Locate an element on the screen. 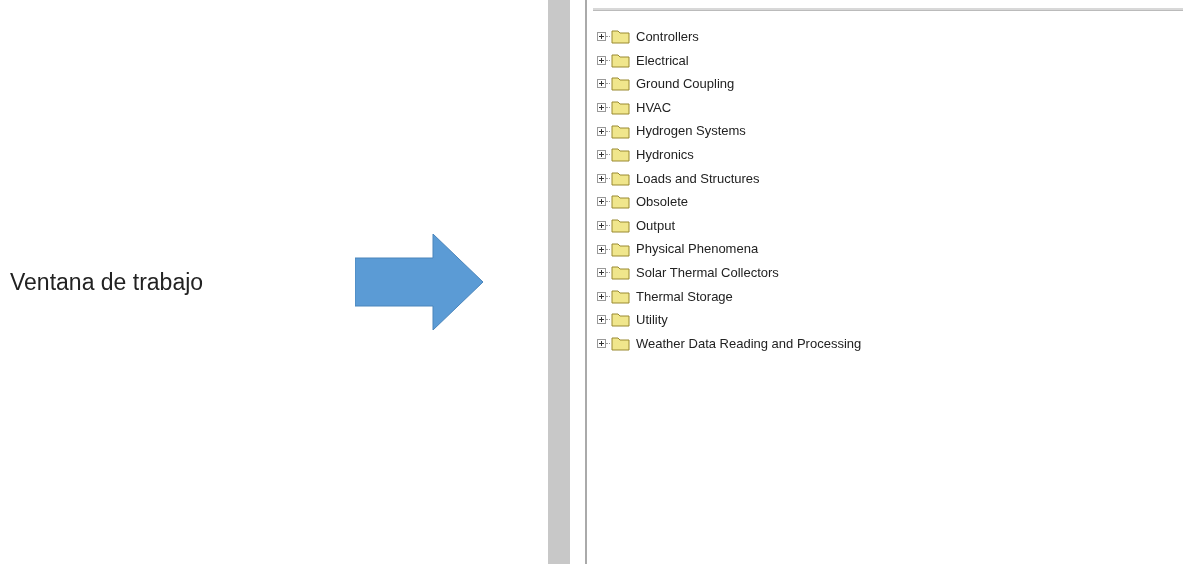 This screenshot has height=564, width=1189. caption: Ventana de trabajo is located at coordinates (107, 282).